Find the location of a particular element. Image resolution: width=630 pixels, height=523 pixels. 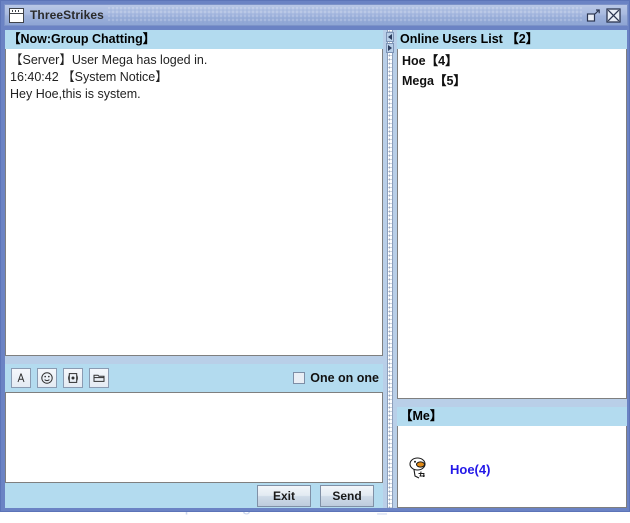

send-button: Send is located at coordinates (347, 495).